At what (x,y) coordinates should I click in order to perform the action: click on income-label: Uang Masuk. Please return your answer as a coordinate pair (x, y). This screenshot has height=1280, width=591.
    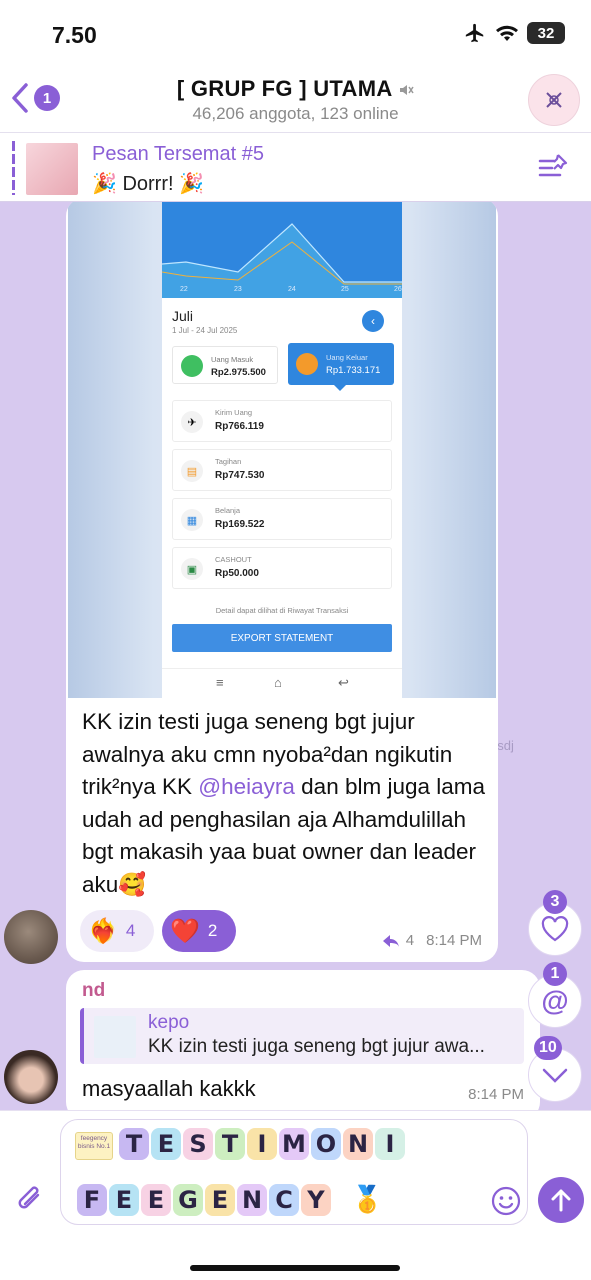
    Looking at the image, I should click on (232, 359).